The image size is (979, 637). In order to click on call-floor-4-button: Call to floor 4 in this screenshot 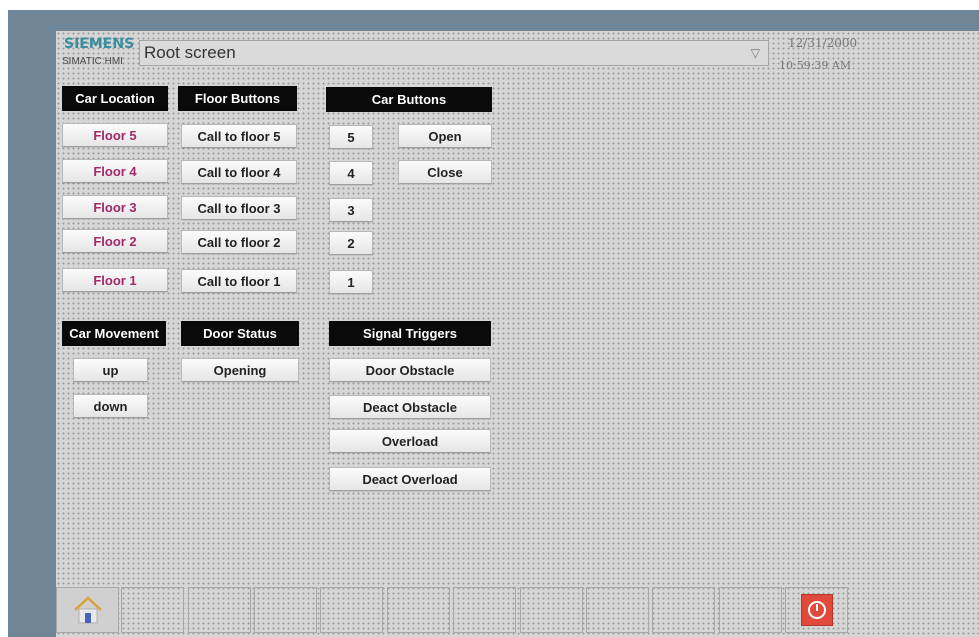, I will do `click(239, 172)`.